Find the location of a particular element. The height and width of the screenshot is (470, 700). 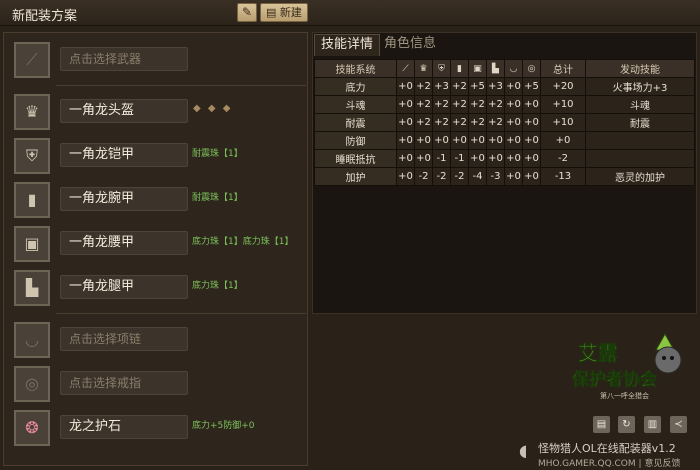

helmet-slot: 一角龙头盔 is located at coordinates (124, 111).